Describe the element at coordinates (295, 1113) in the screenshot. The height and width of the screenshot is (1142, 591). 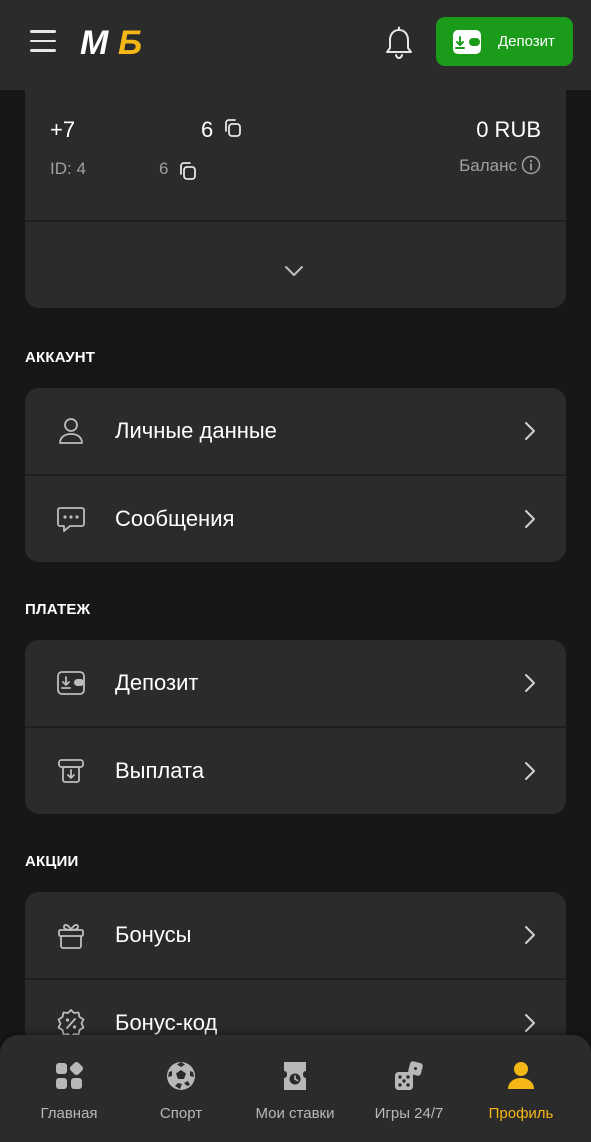
I see `nav-label: Мои ставки` at that location.